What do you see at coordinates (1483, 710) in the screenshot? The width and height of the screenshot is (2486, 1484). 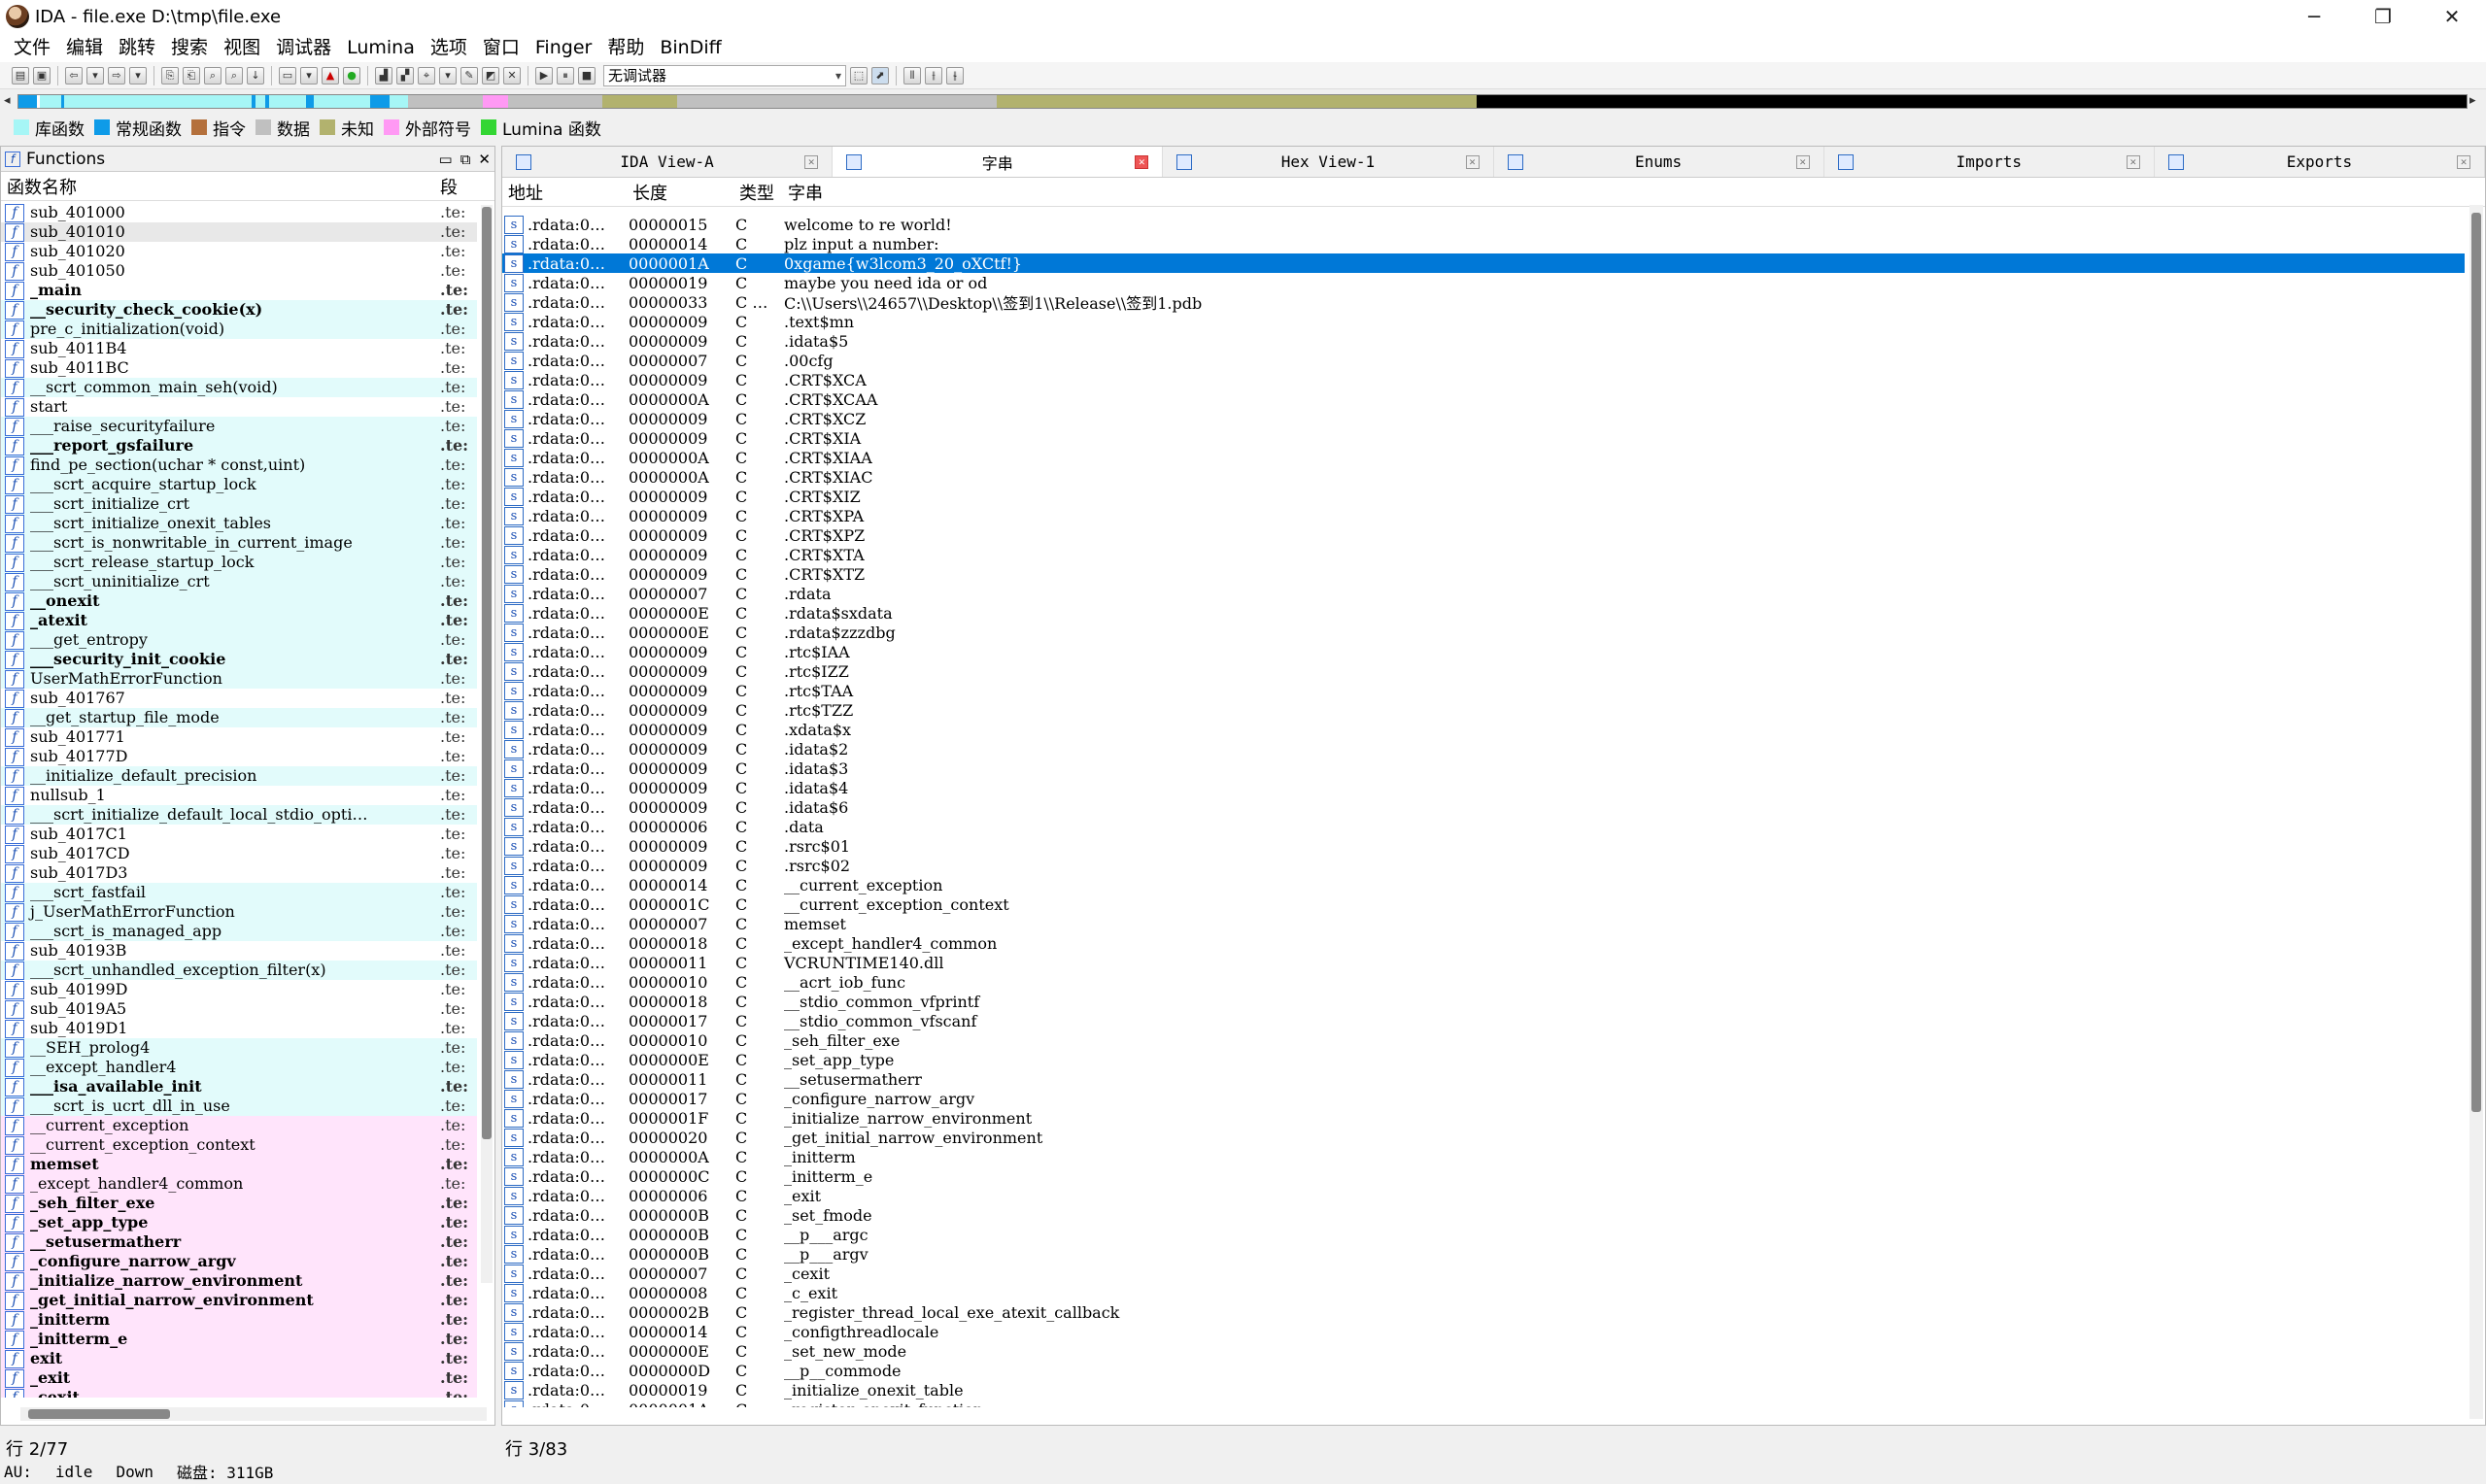 I see `string-row: s .rdata:0… 00000009 C .rtc$TZZ` at bounding box center [1483, 710].